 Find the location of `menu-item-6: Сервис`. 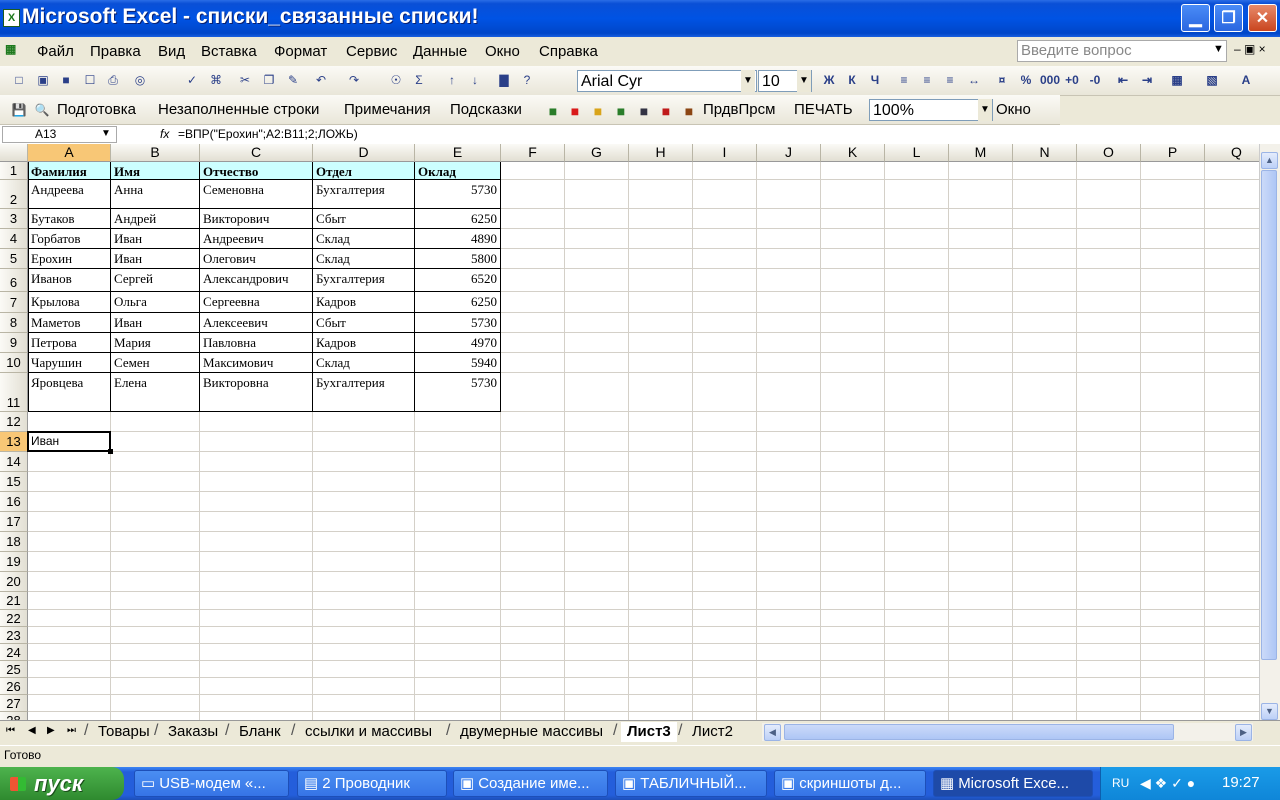

menu-item-6: Сервис is located at coordinates (371, 51).